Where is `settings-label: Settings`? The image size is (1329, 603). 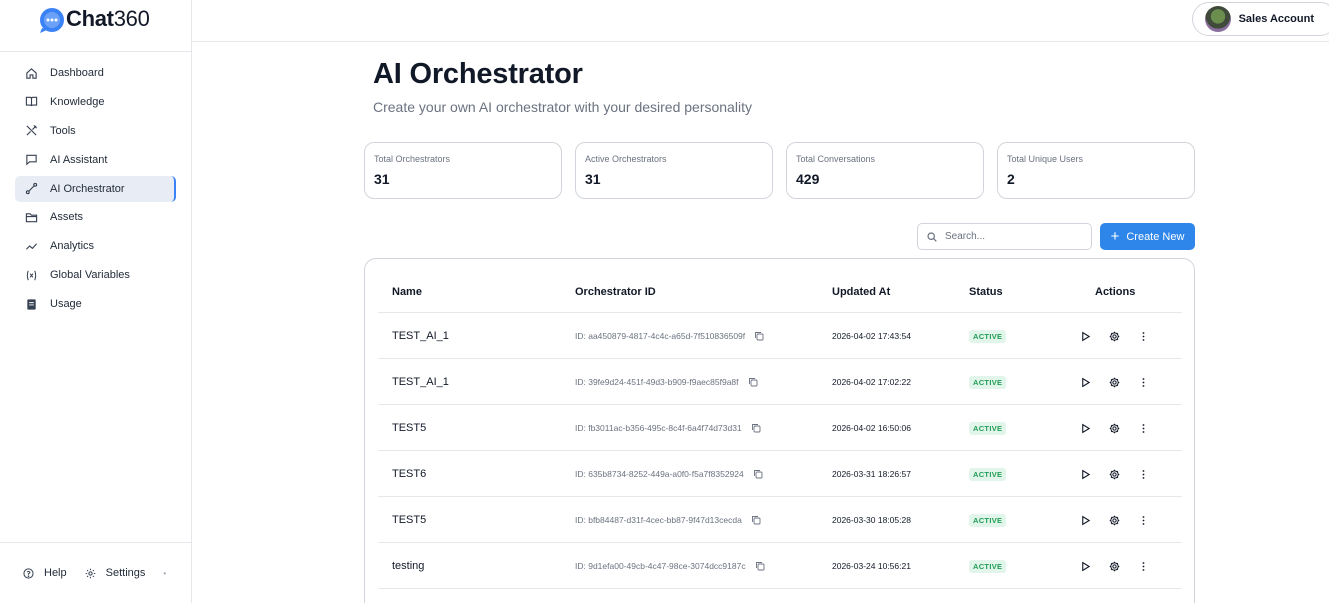 settings-label: Settings is located at coordinates (125, 573).